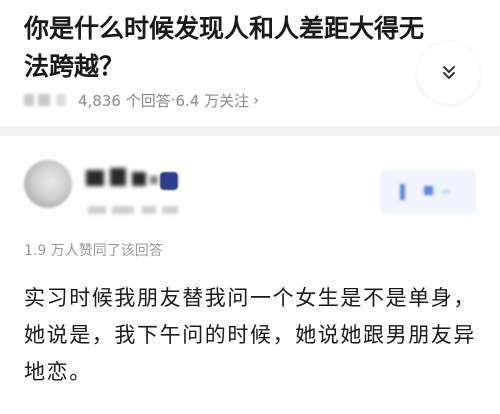  Describe the element at coordinates (141, 178) in the screenshot. I see `author-name-blurred` at that location.